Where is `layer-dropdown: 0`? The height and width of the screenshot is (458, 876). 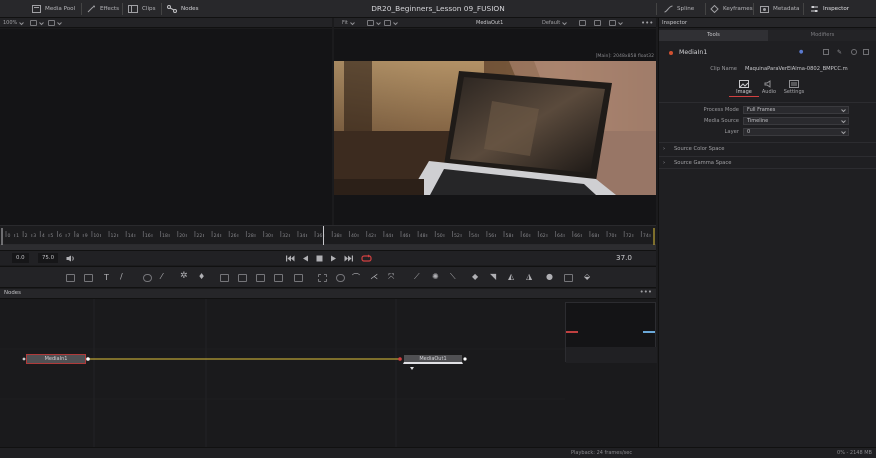 layer-dropdown: 0 is located at coordinates (796, 132).